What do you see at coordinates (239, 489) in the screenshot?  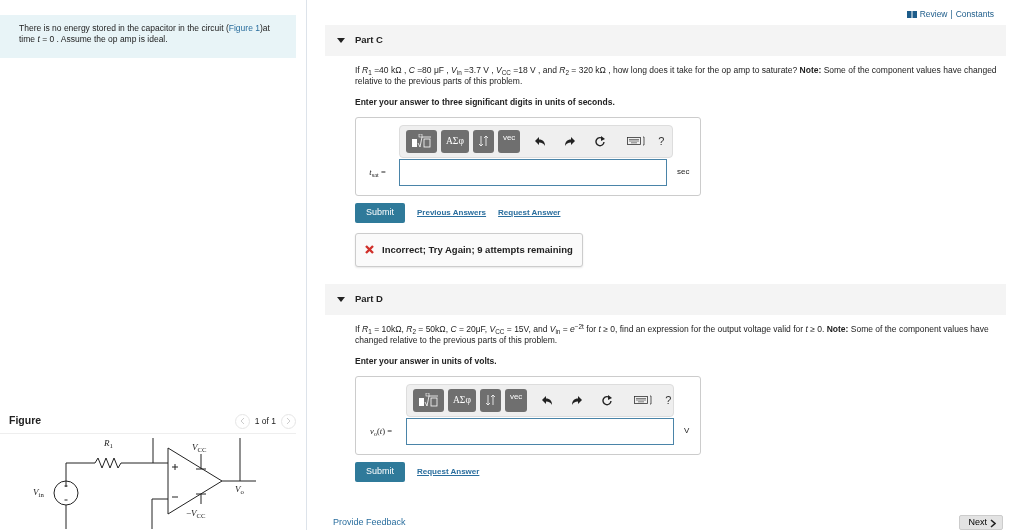 I see `circuit-label: V$_{o}$` at bounding box center [239, 489].